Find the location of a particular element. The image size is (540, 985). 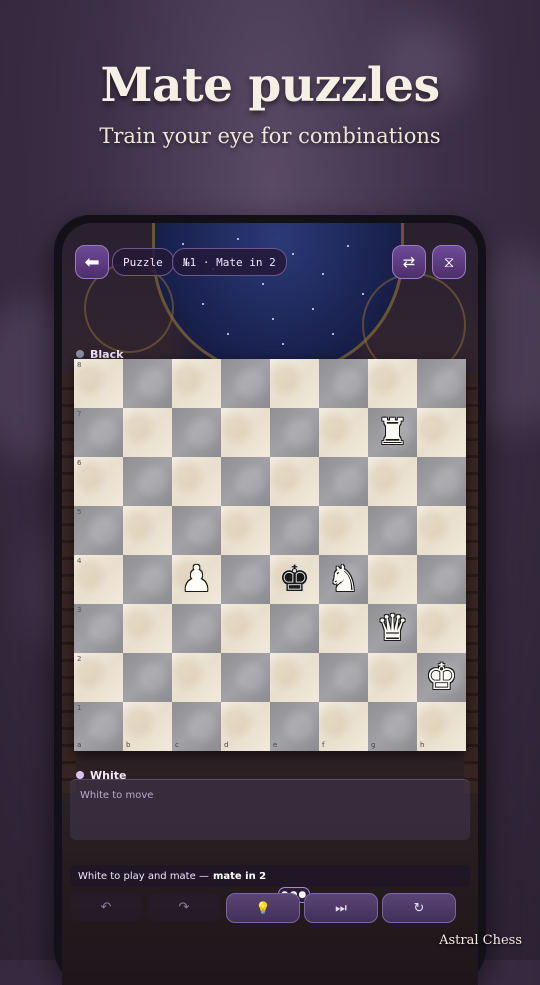

square-f4: ♞ is located at coordinates (343, 579).